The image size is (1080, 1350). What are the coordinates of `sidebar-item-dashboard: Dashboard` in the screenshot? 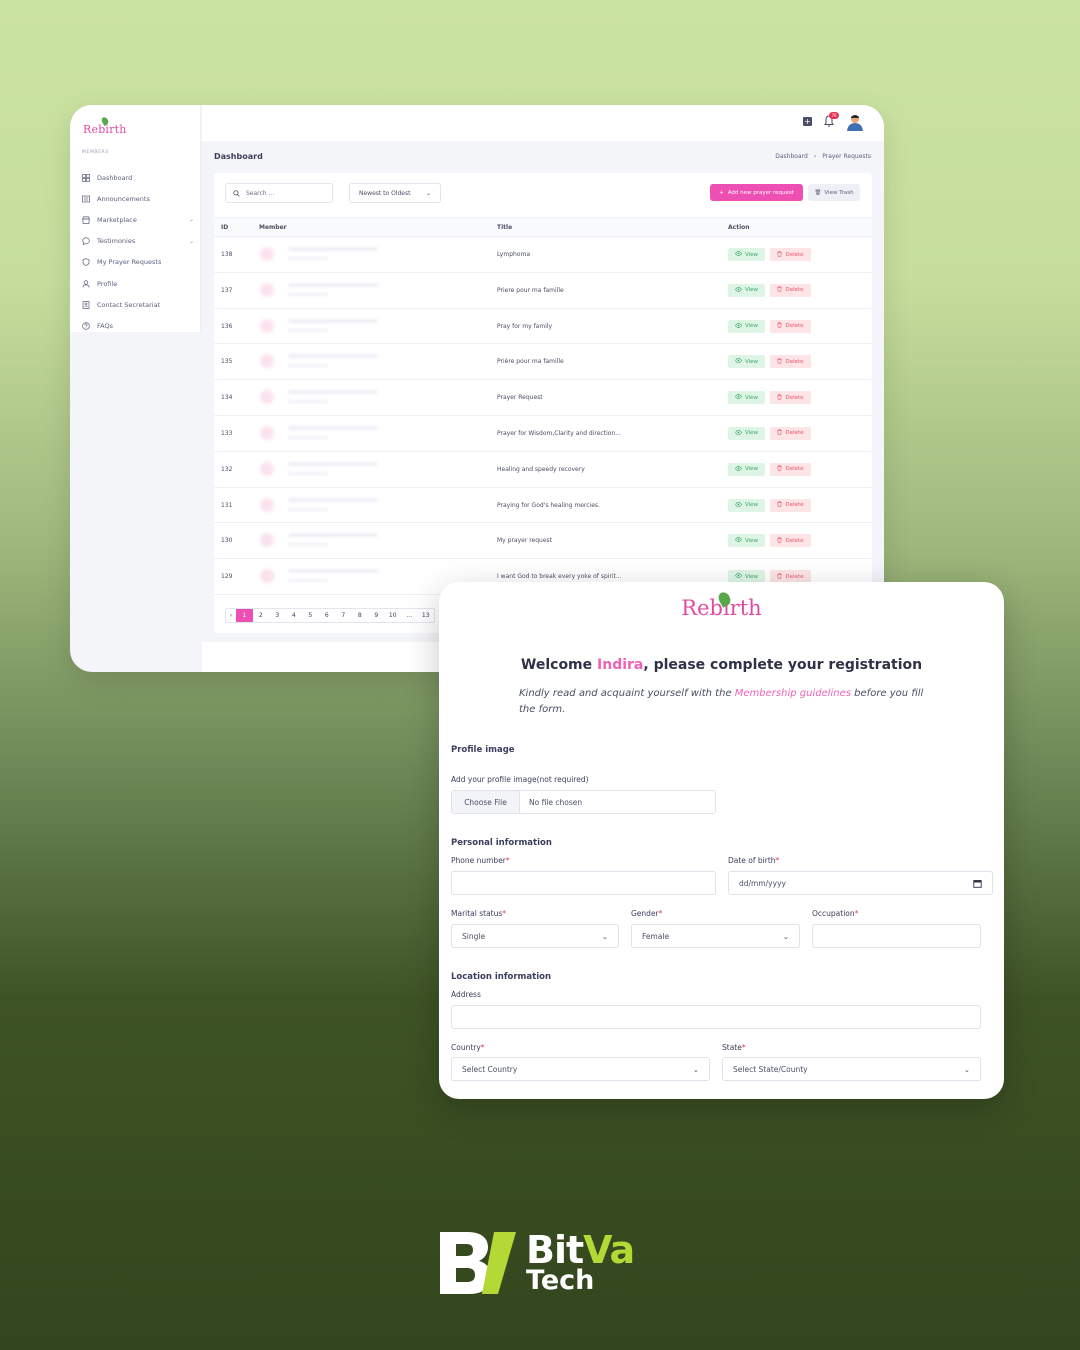 It's located at (138, 177).